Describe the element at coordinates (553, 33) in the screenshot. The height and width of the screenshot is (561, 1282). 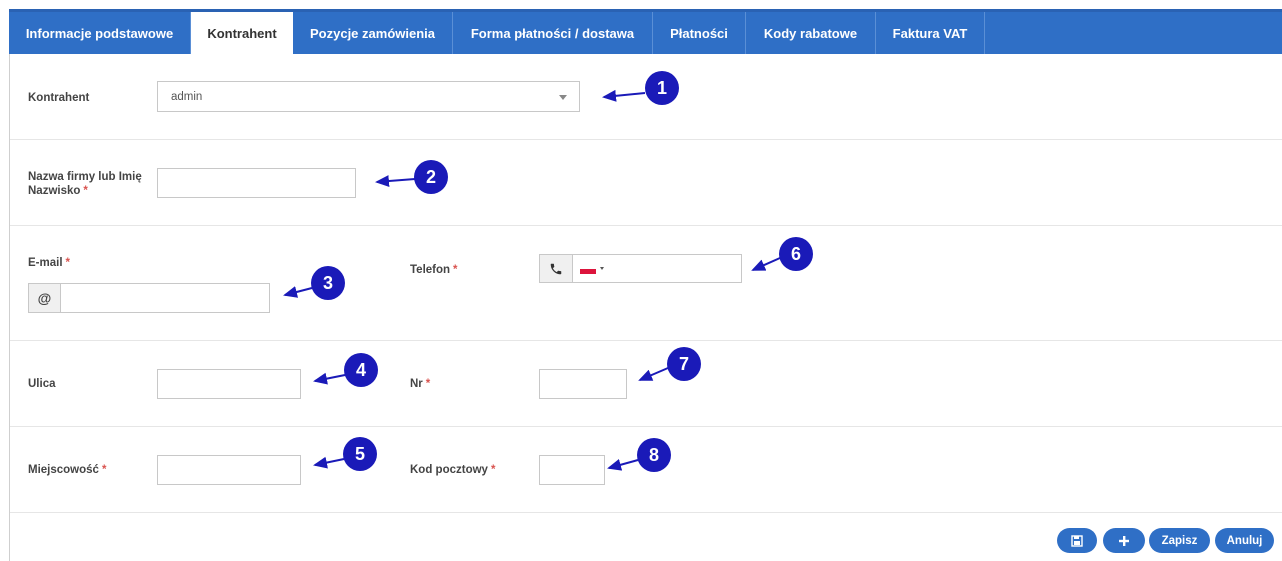
I see `tab-forma-platnosci-dostawa: Forma płatności / dostawa` at that location.